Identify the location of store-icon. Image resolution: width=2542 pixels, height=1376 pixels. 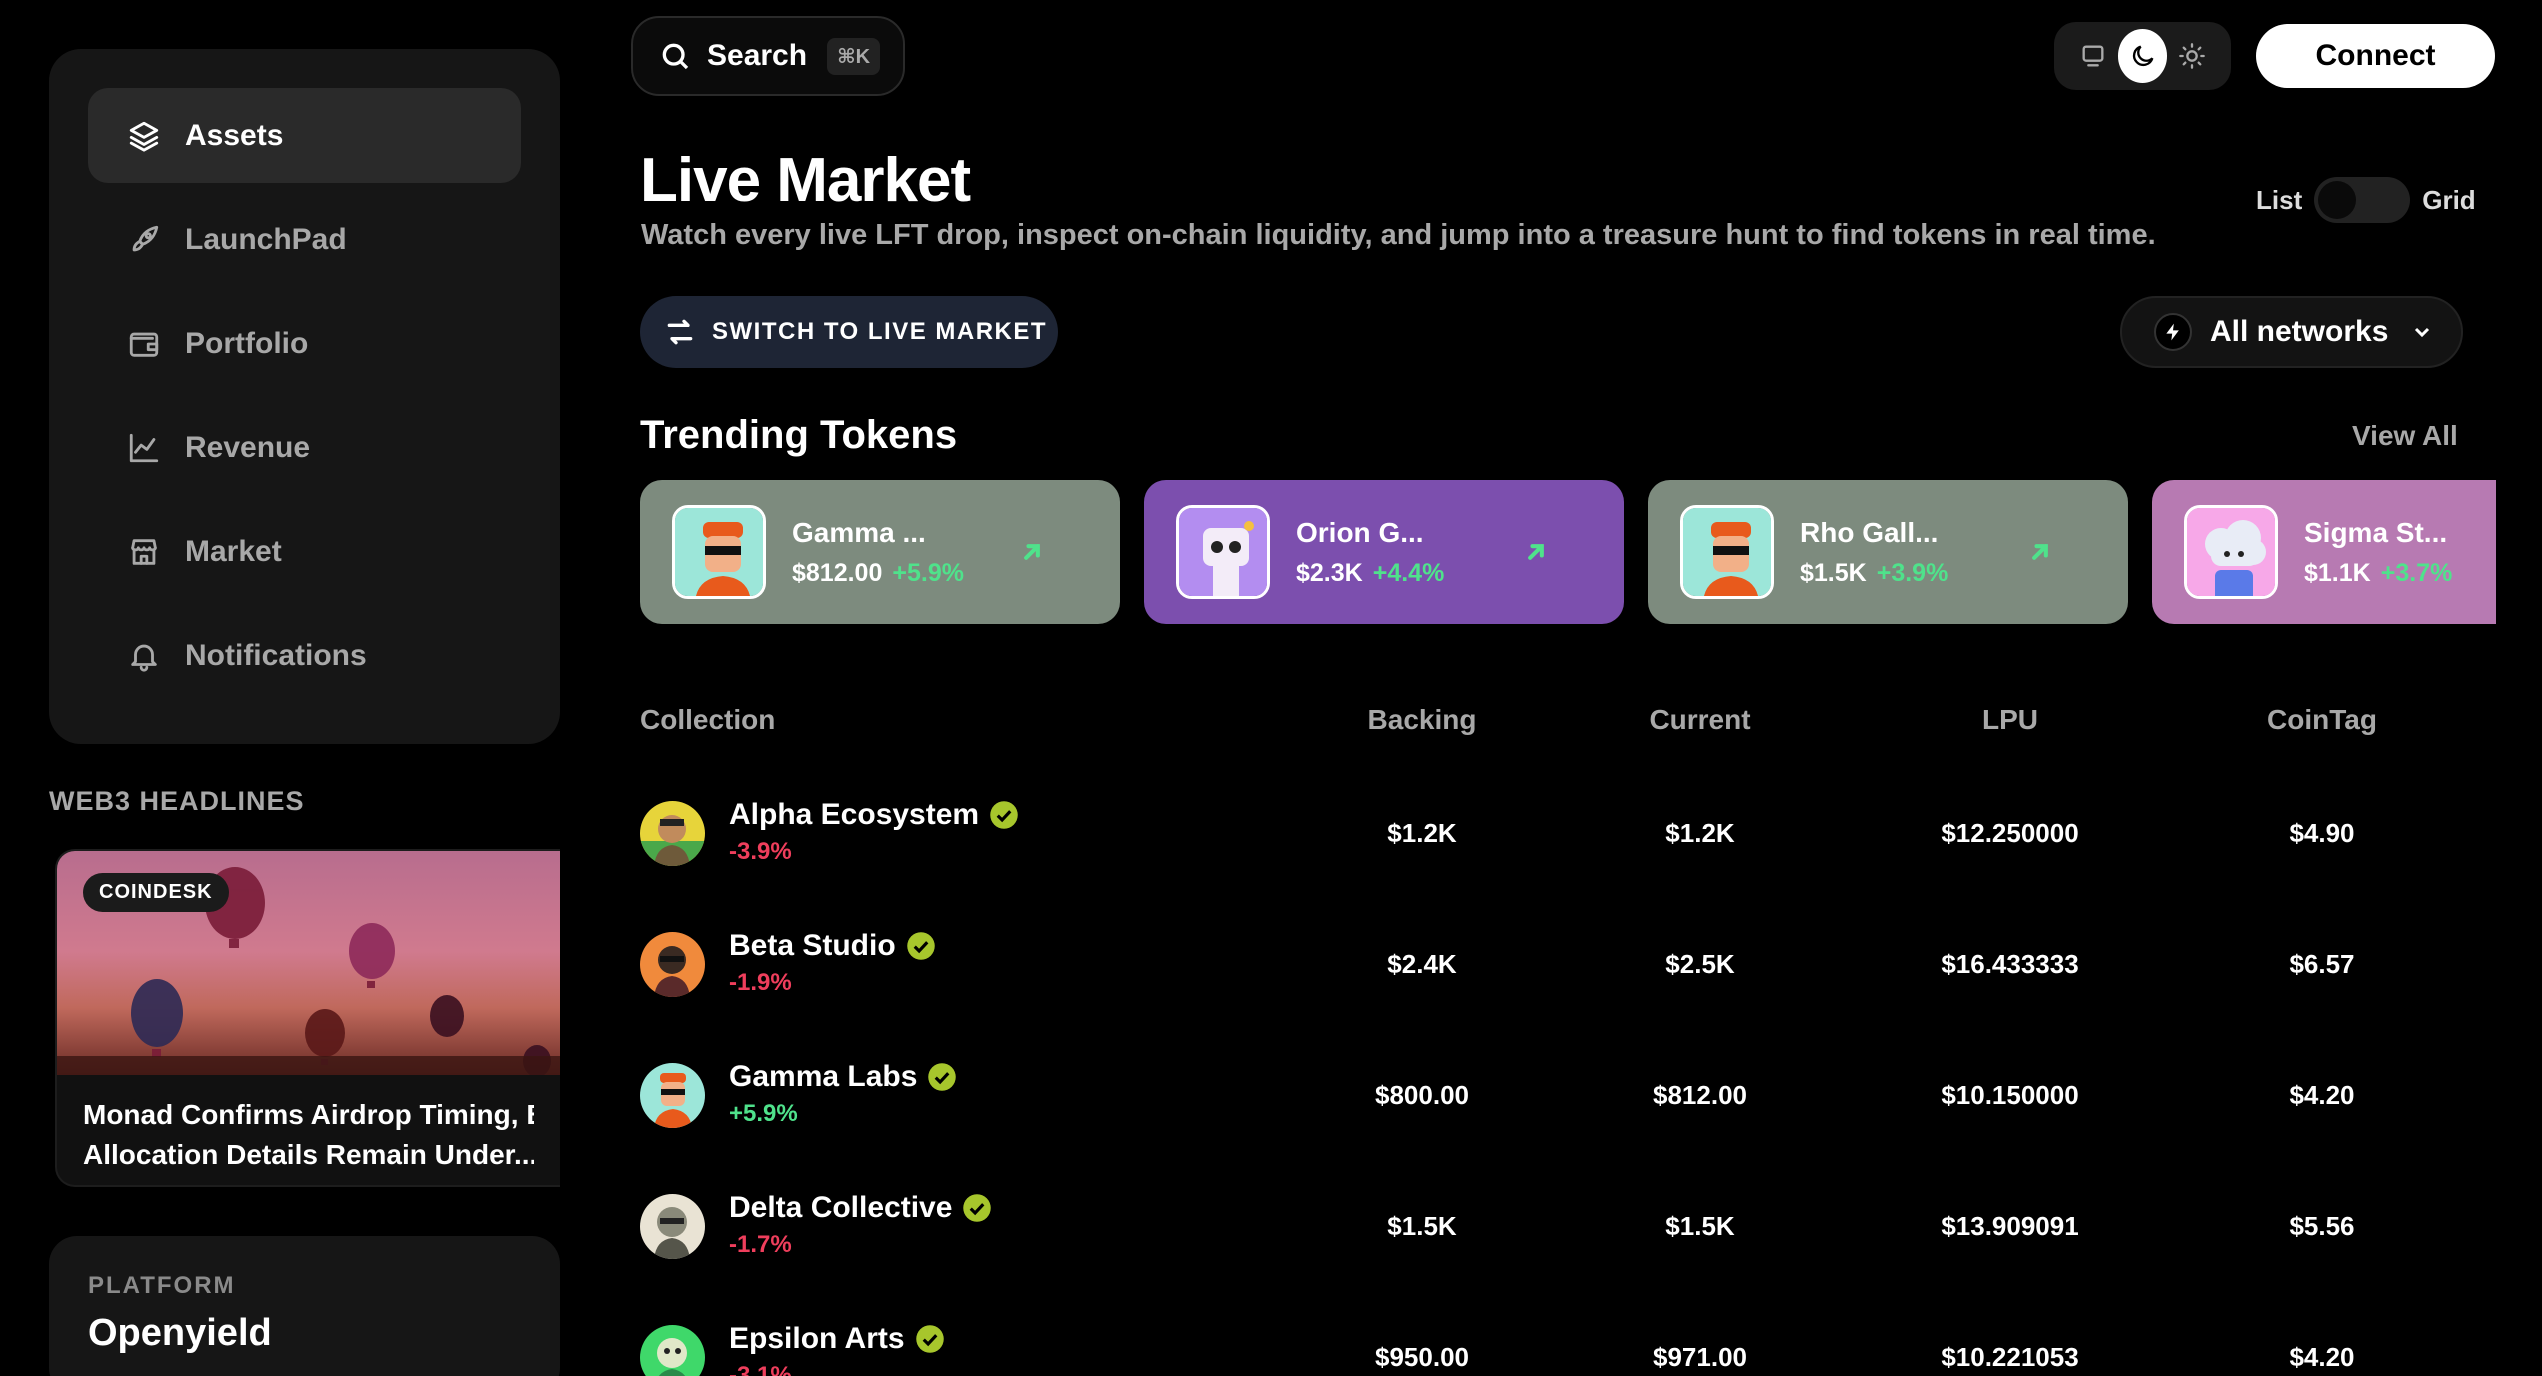
(144, 552).